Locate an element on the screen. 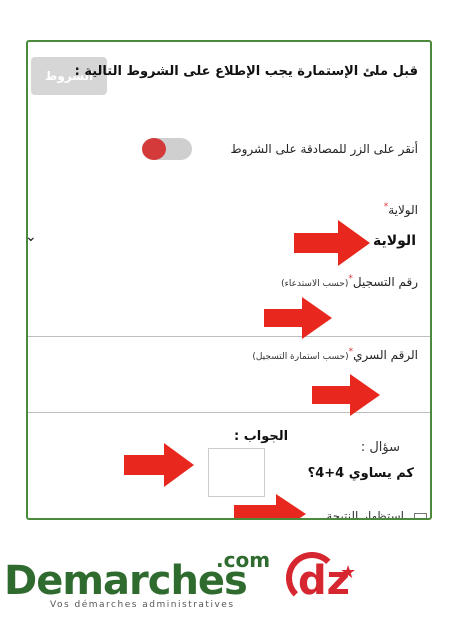 The image size is (474, 618). secret-label: الرقم السري*(حسب استمارة التسجيل) is located at coordinates (335, 354).